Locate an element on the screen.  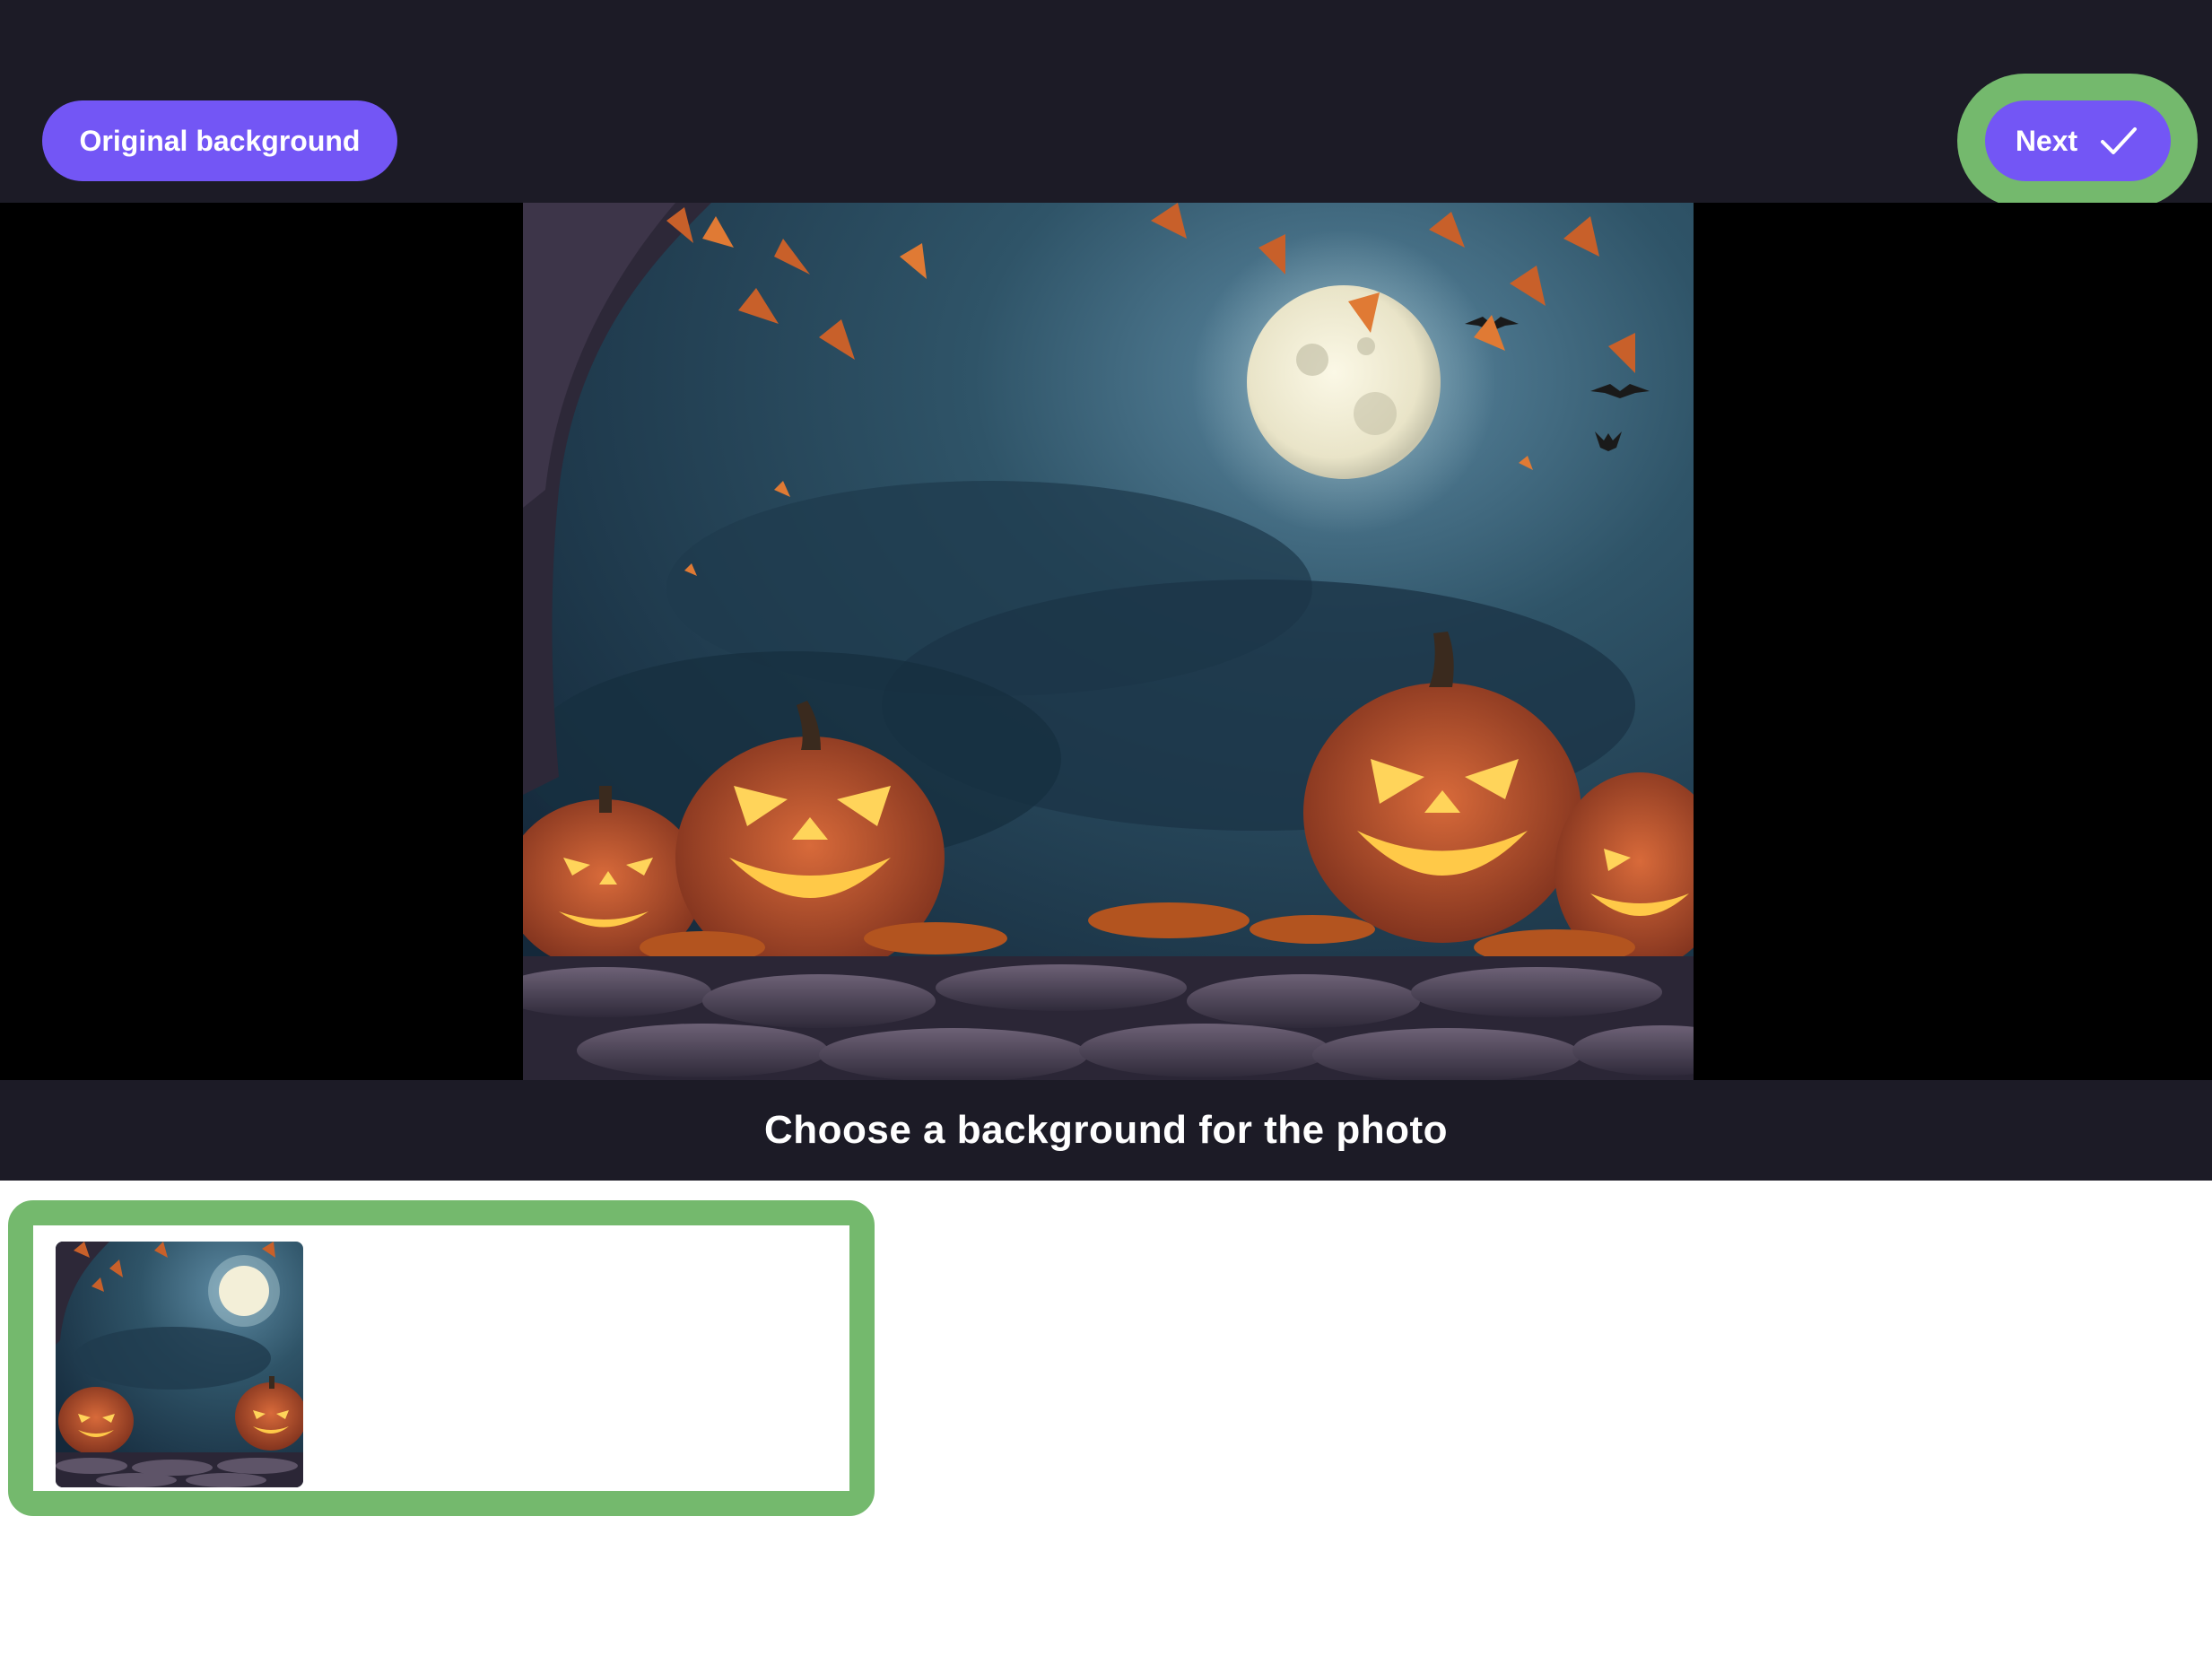
original-background-button: Original background is located at coordinates (220, 140).